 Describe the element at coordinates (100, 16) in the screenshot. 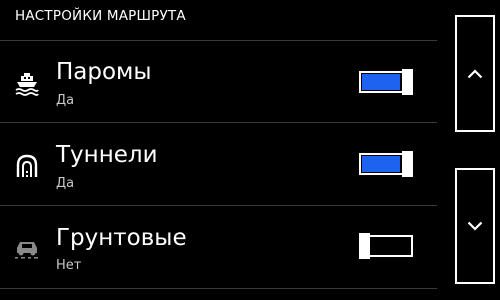

I see `page-title: НАСТРОЙКИ МАРШРУТА` at that location.